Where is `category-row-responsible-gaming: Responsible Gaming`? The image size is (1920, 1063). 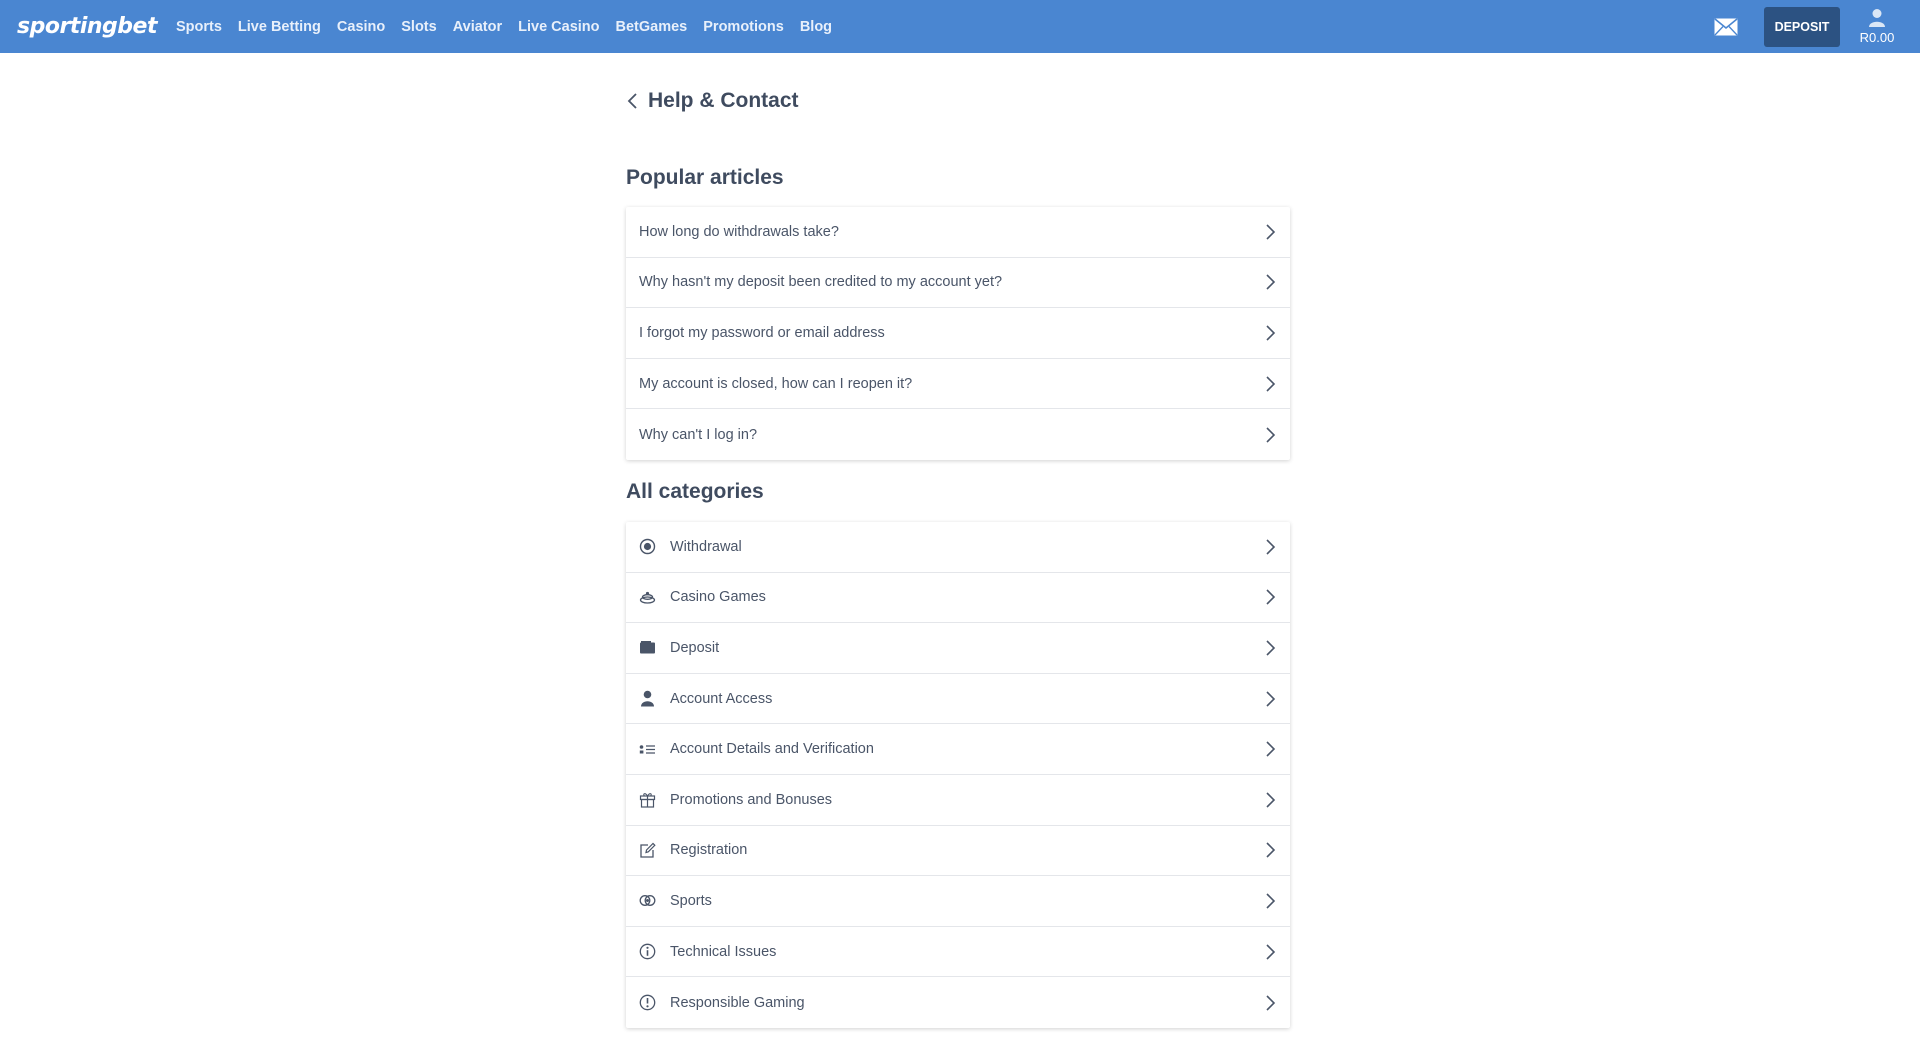 category-row-responsible-gaming: Responsible Gaming is located at coordinates (958, 1002).